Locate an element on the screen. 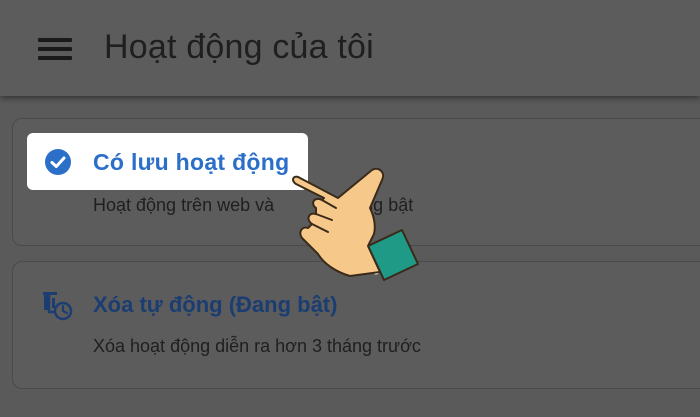 The image size is (700, 417). check-circle-icon is located at coordinates (58, 162).